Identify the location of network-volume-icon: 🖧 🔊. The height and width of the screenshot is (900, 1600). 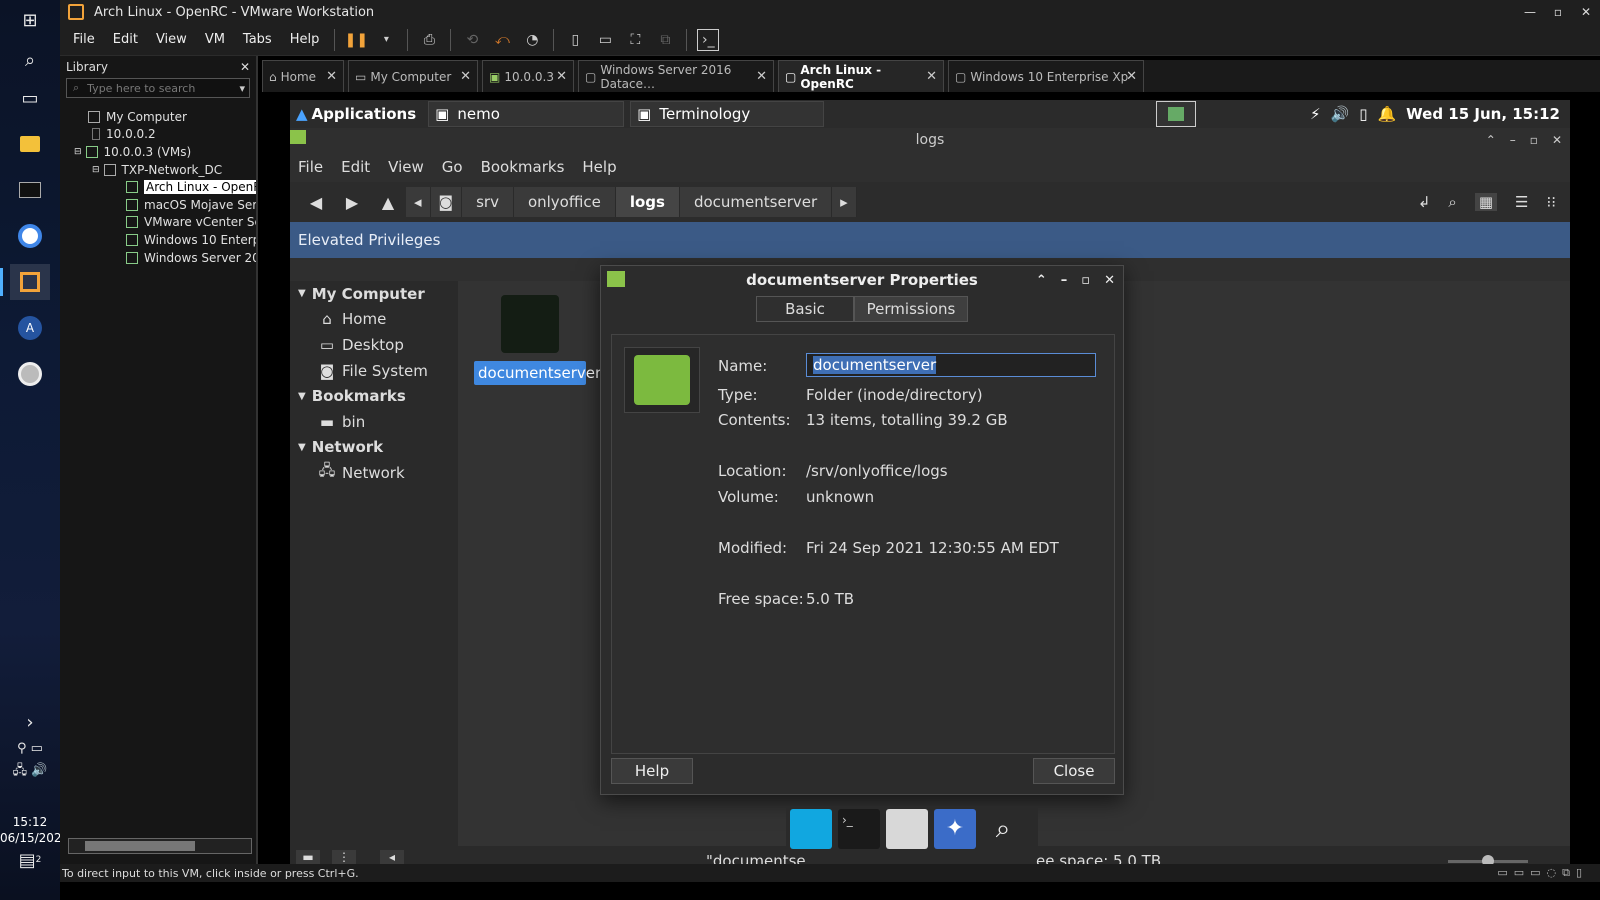
(30, 772).